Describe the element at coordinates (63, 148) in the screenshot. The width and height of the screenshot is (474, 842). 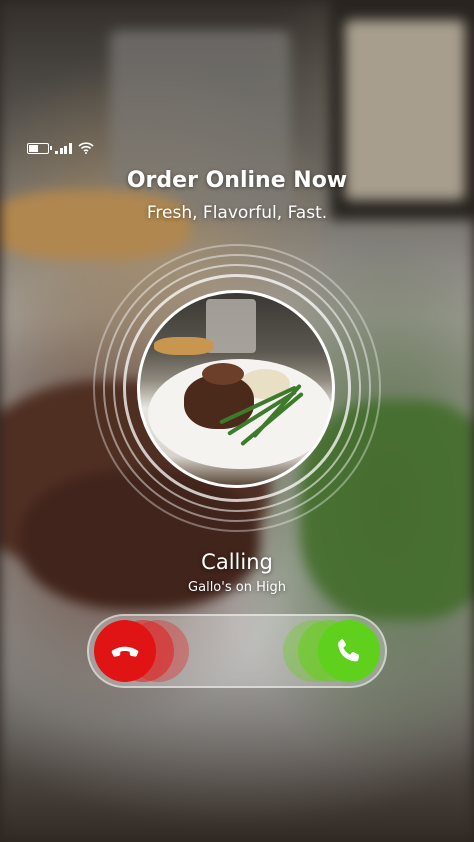
I see `signal-icon` at that location.